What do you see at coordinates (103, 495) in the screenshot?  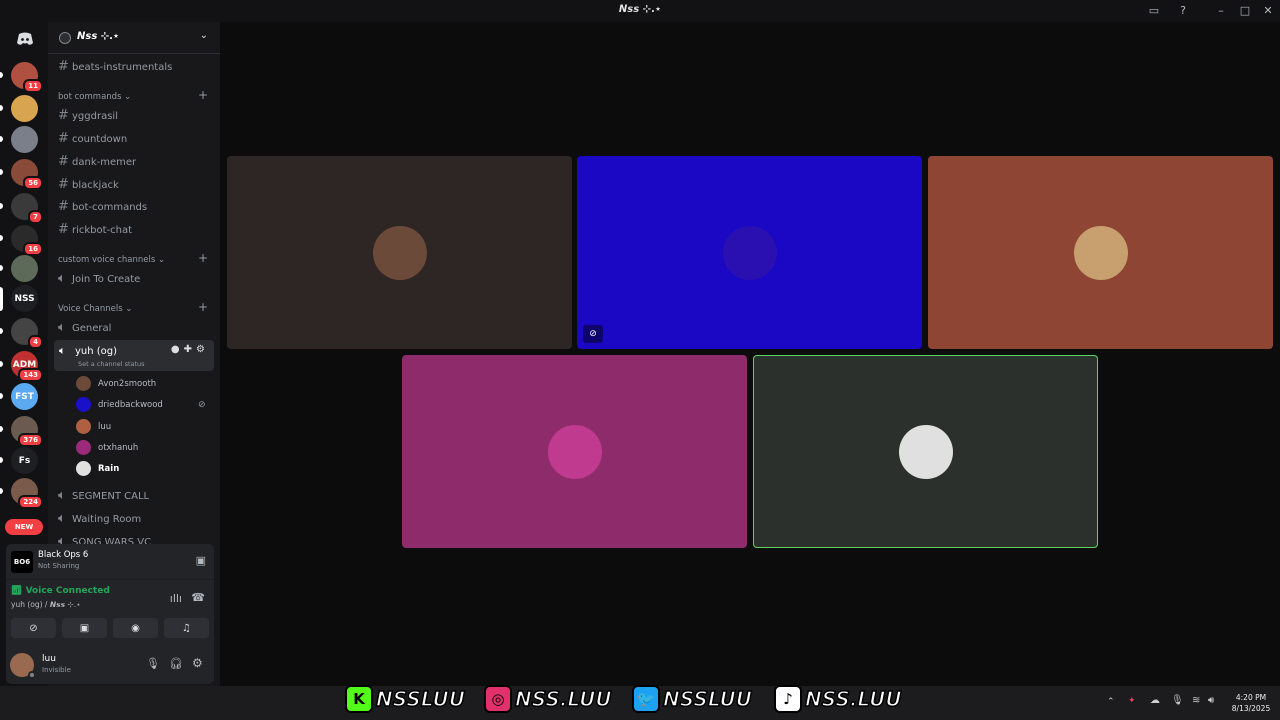 I see `voice-channel-segment-call: 🔈︎ SEGMENT CALL` at bounding box center [103, 495].